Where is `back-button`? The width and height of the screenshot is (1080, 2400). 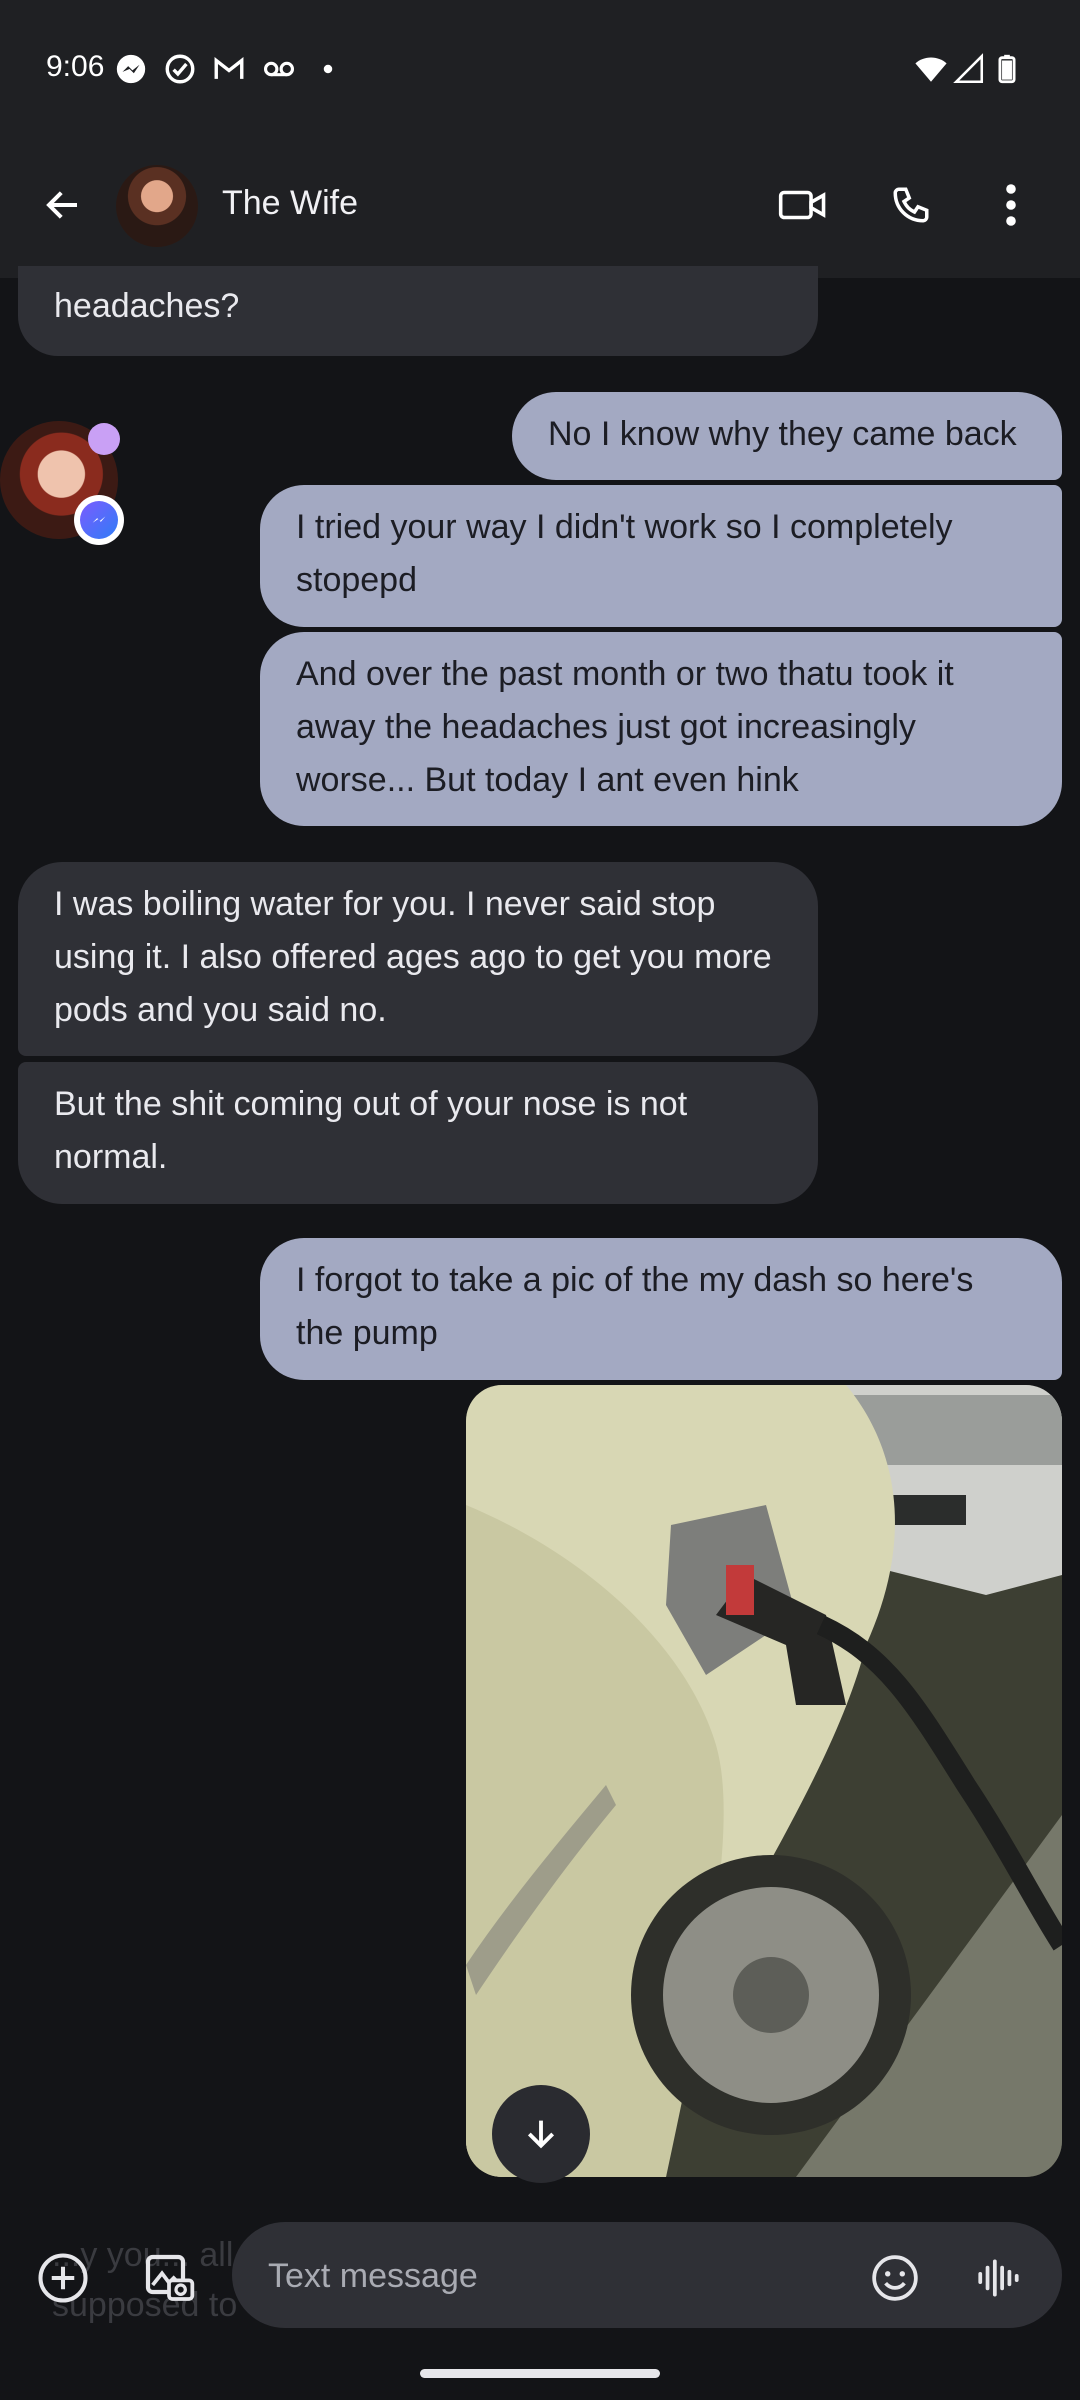 back-button is located at coordinates (63, 205).